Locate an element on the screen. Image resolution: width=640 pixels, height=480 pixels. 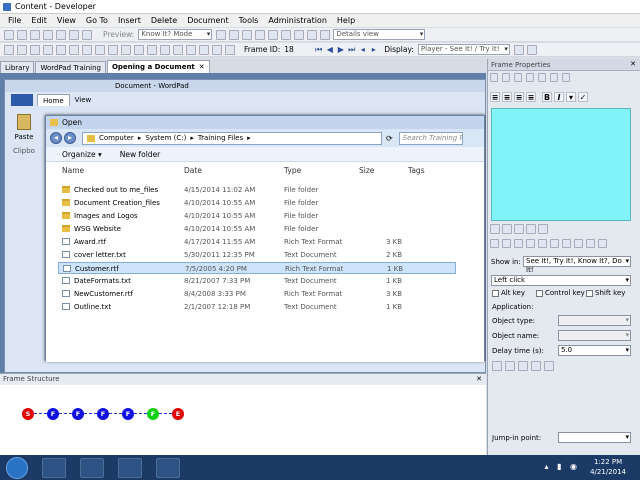
panel-icon is located at coordinates (518, 49).